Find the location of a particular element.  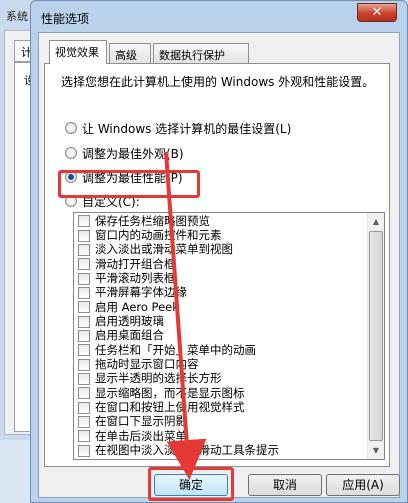

checklist-item: 启用透明玻璃 is located at coordinates (220, 321).